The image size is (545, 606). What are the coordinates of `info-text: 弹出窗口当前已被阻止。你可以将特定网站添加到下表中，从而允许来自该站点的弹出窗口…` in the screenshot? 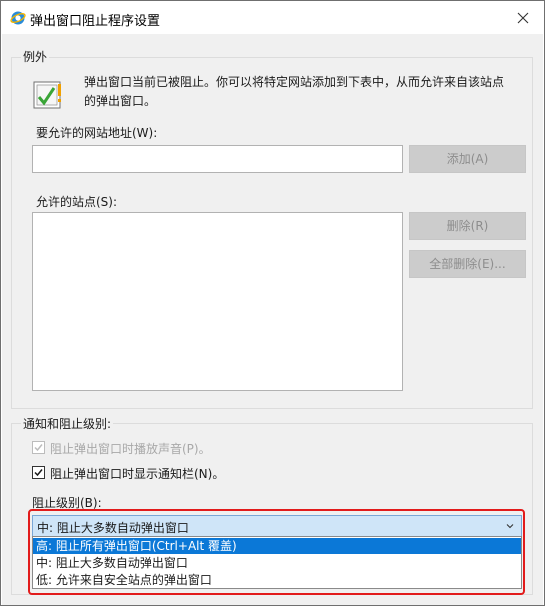 It's located at (294, 91).